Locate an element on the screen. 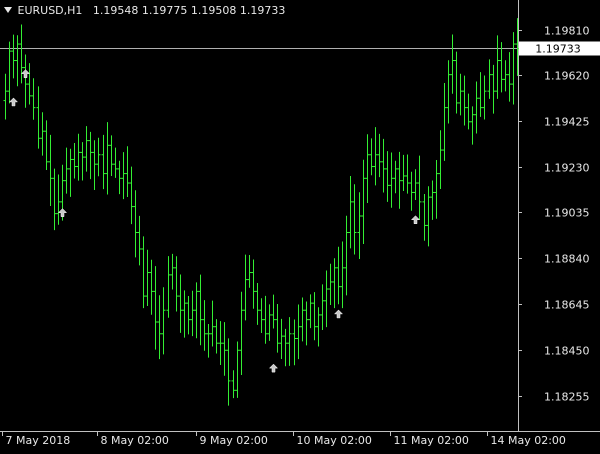 The image size is (600, 454). symbol-label: EURUSD,H1 is located at coordinates (50, 10).